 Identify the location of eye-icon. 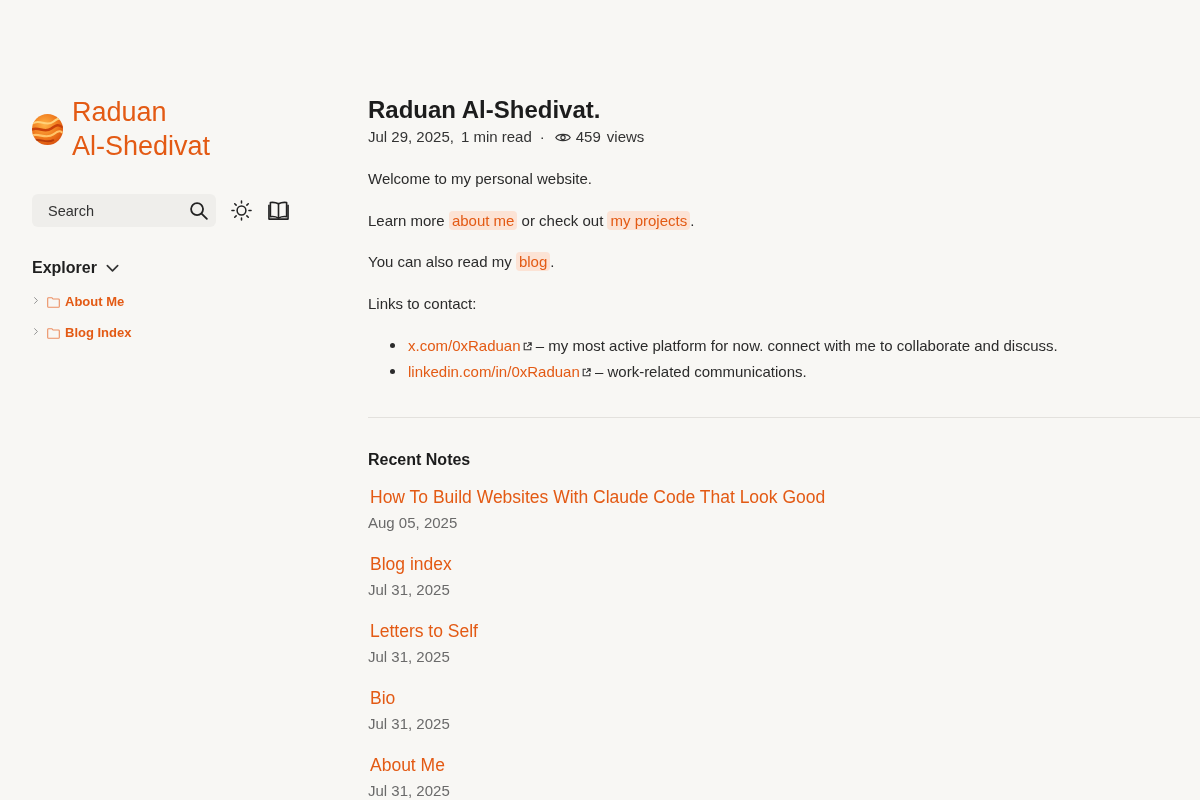
(562, 137).